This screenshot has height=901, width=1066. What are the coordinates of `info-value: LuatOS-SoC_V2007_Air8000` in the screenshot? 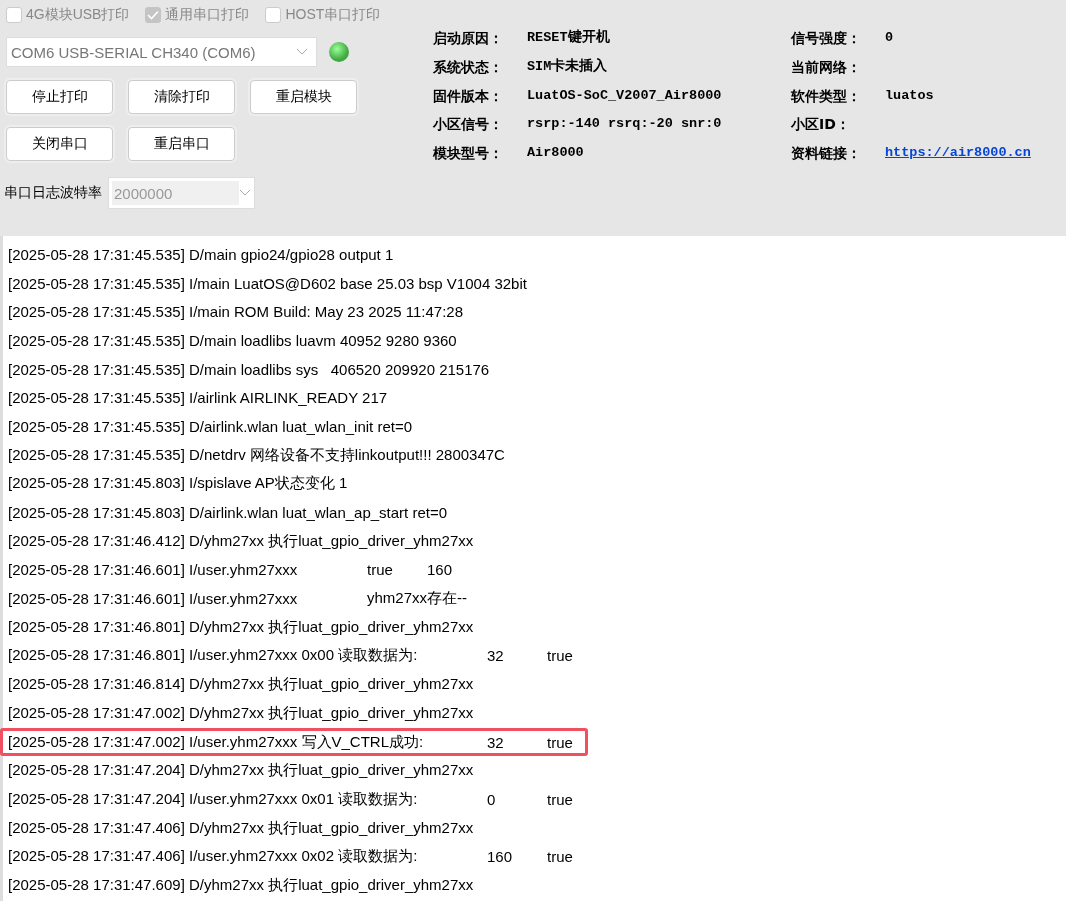 It's located at (625, 95).